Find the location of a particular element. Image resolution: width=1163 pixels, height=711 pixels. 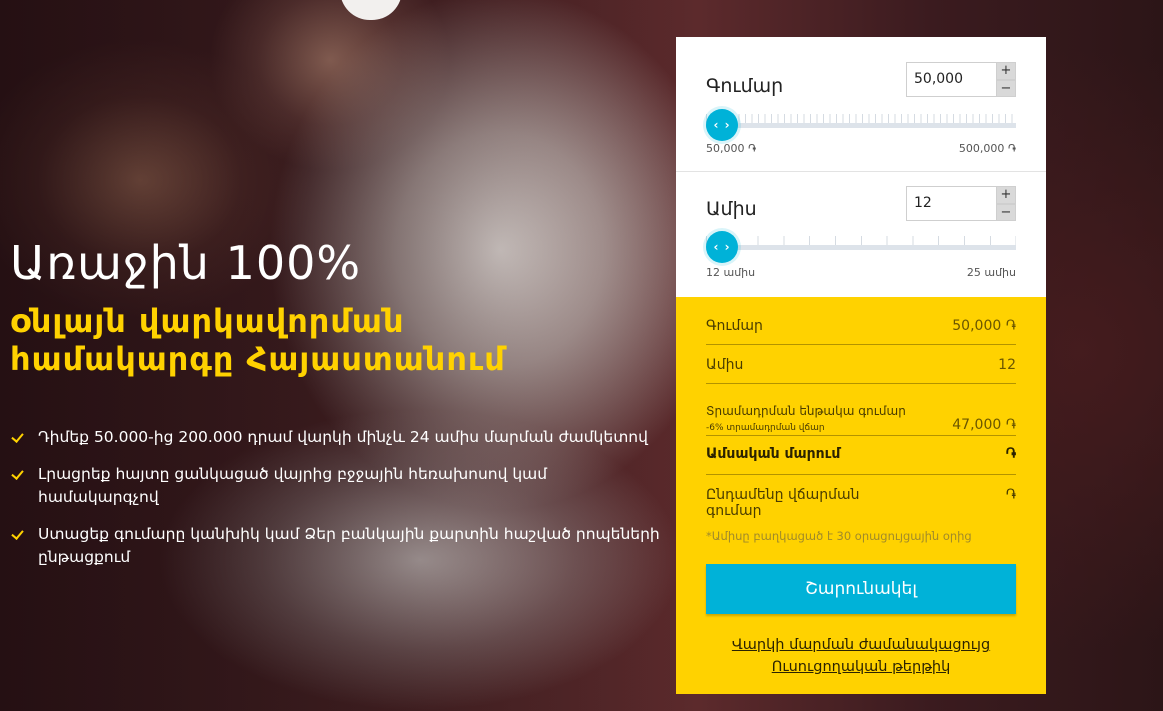

amount-stepper-buttons: + − is located at coordinates (1006, 79).